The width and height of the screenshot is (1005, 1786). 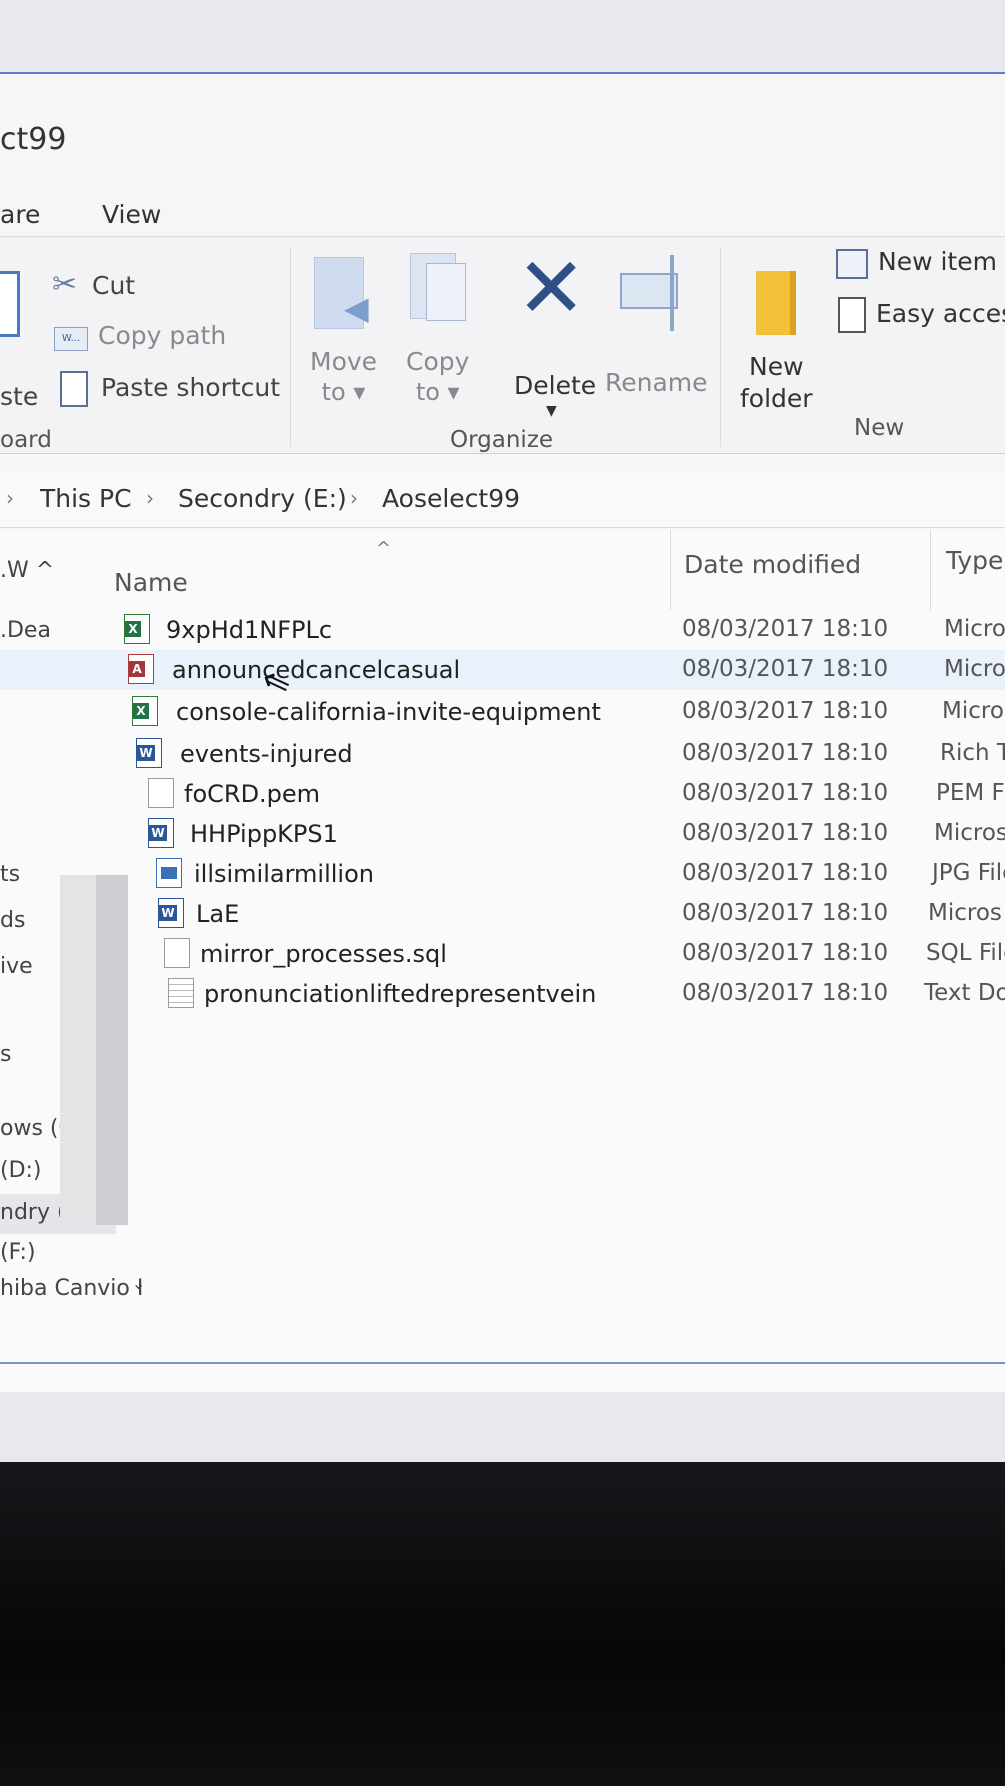 I want to click on image-icon, so click(x=169, y=873).